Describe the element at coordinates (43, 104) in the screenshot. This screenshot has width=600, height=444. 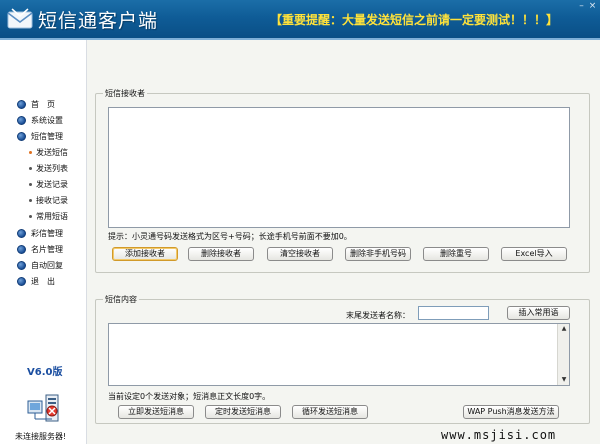
I see `nav-item-label: 首 页` at that location.